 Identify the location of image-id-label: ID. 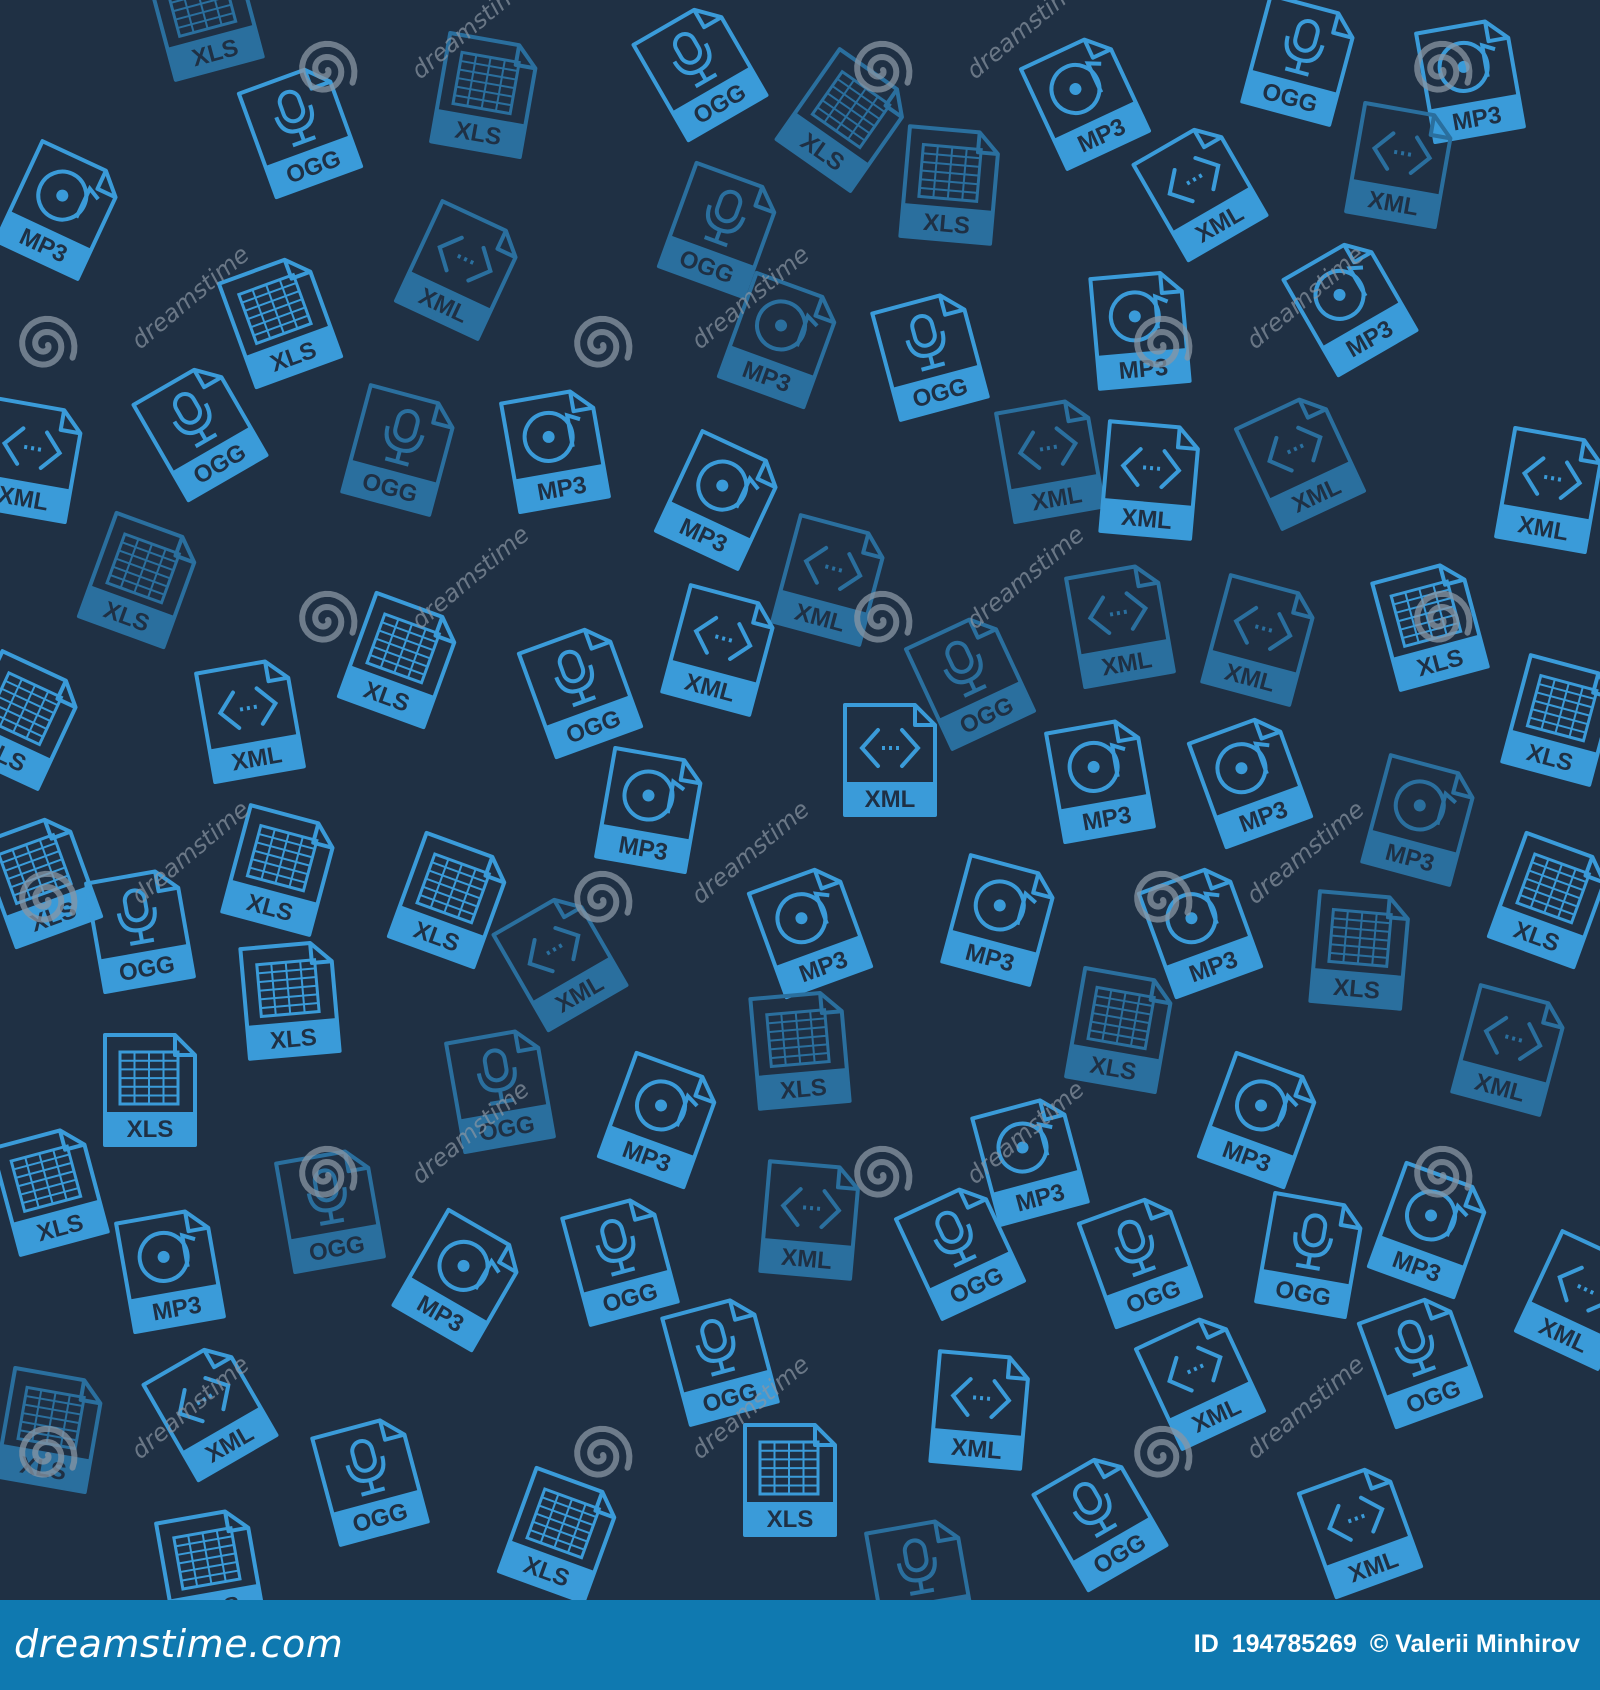
(1206, 1644).